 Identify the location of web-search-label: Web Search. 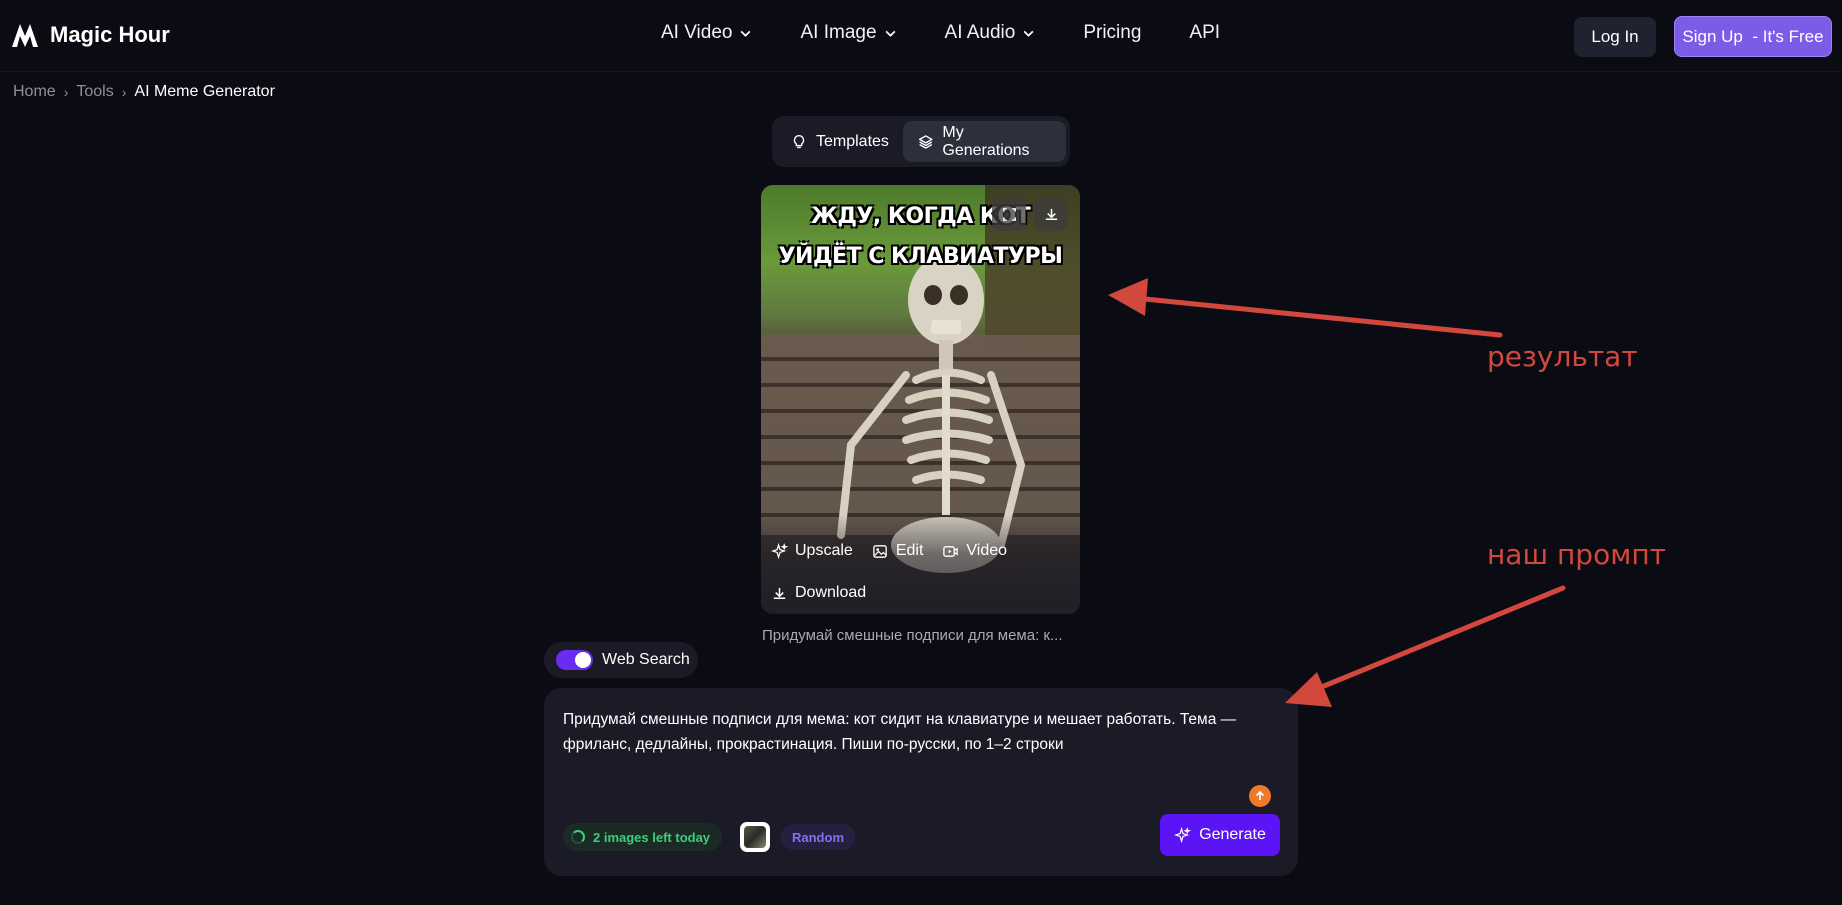
(646, 659).